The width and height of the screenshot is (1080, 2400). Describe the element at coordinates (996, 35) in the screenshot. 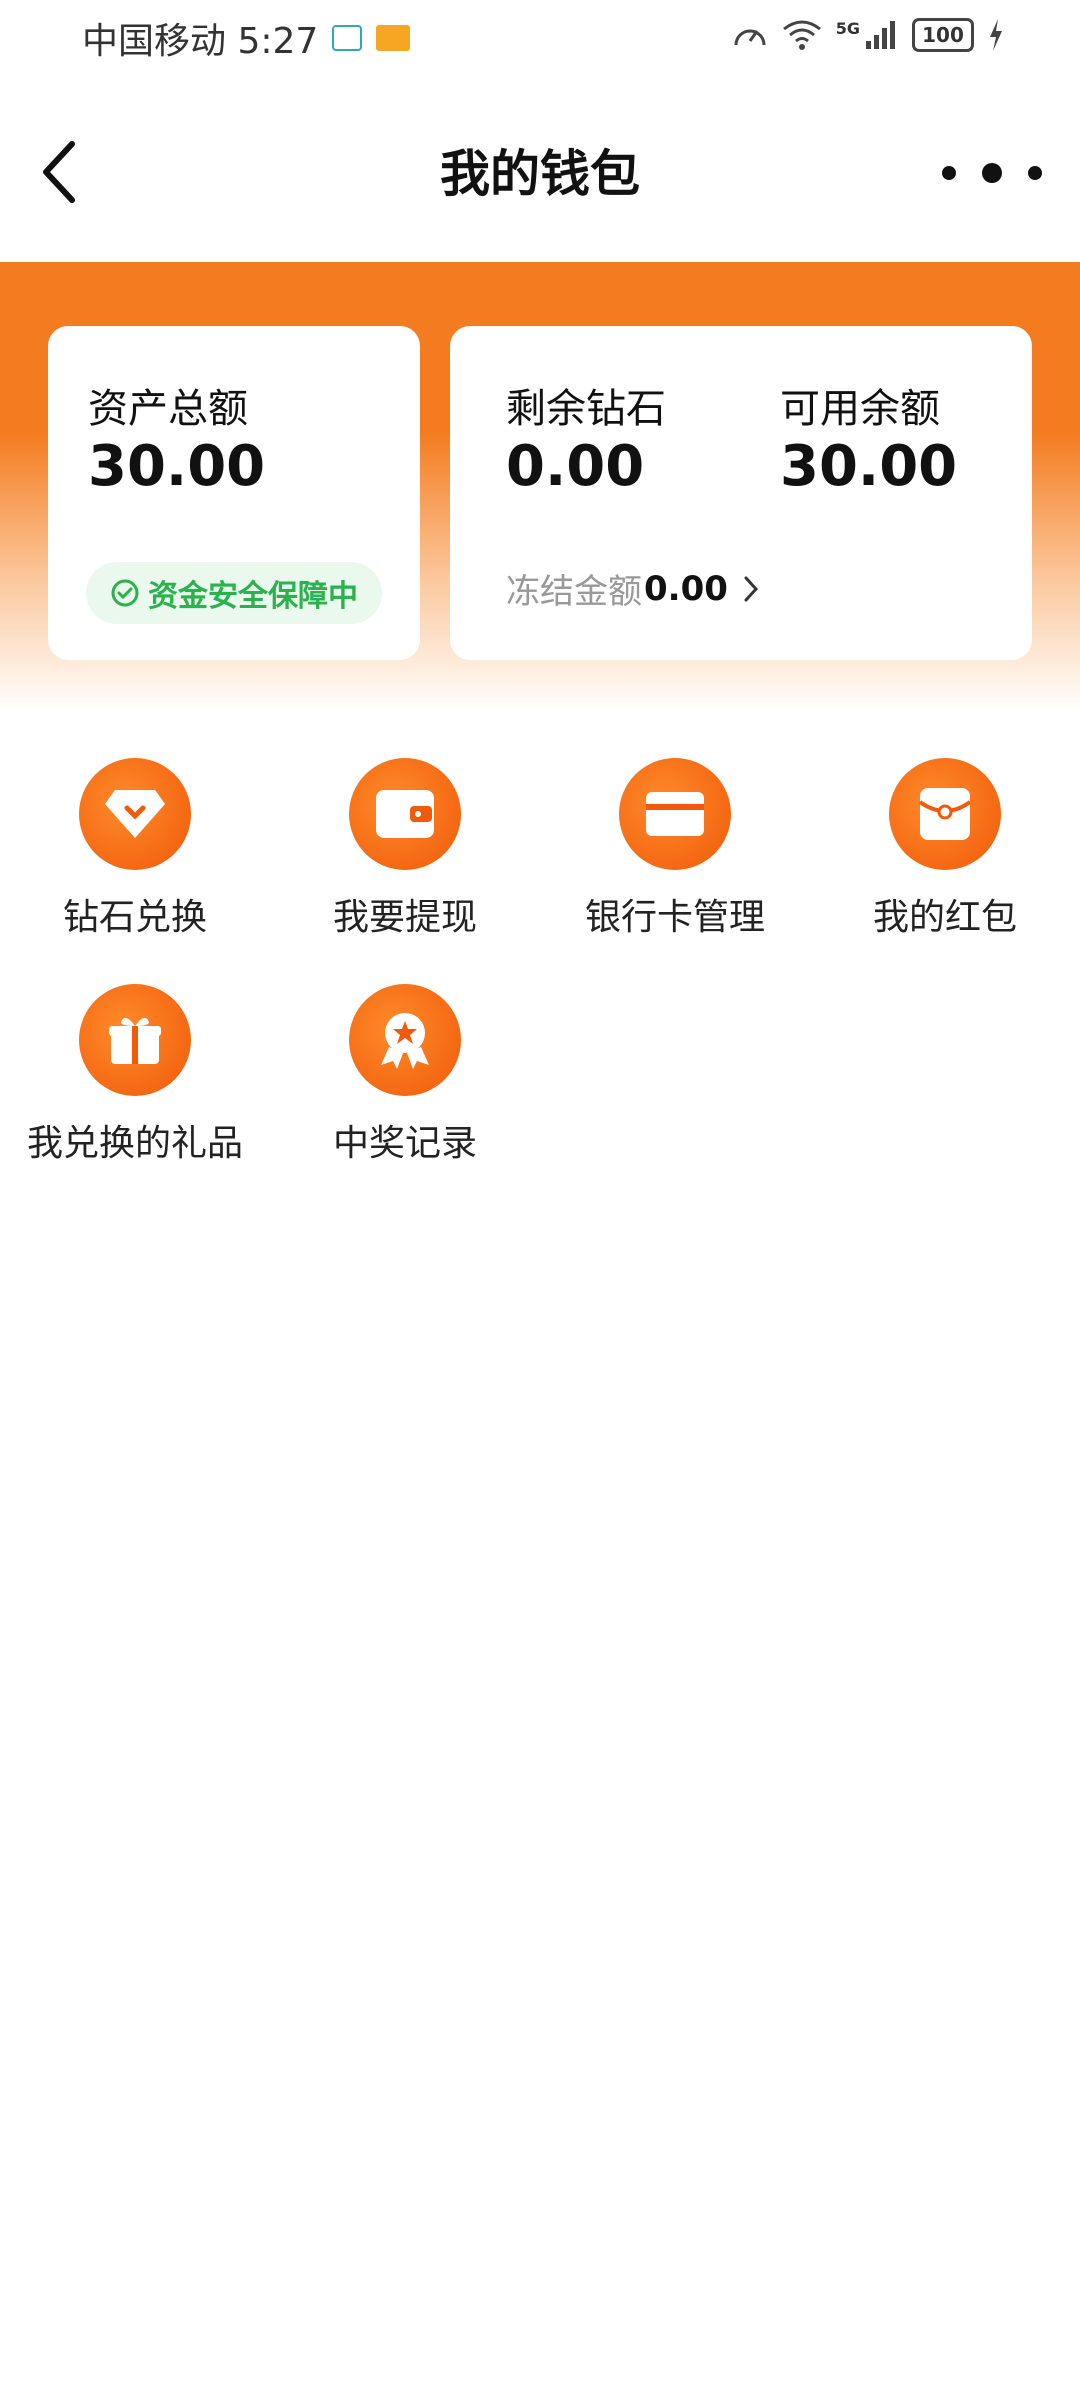

I see `charging-icon` at that location.